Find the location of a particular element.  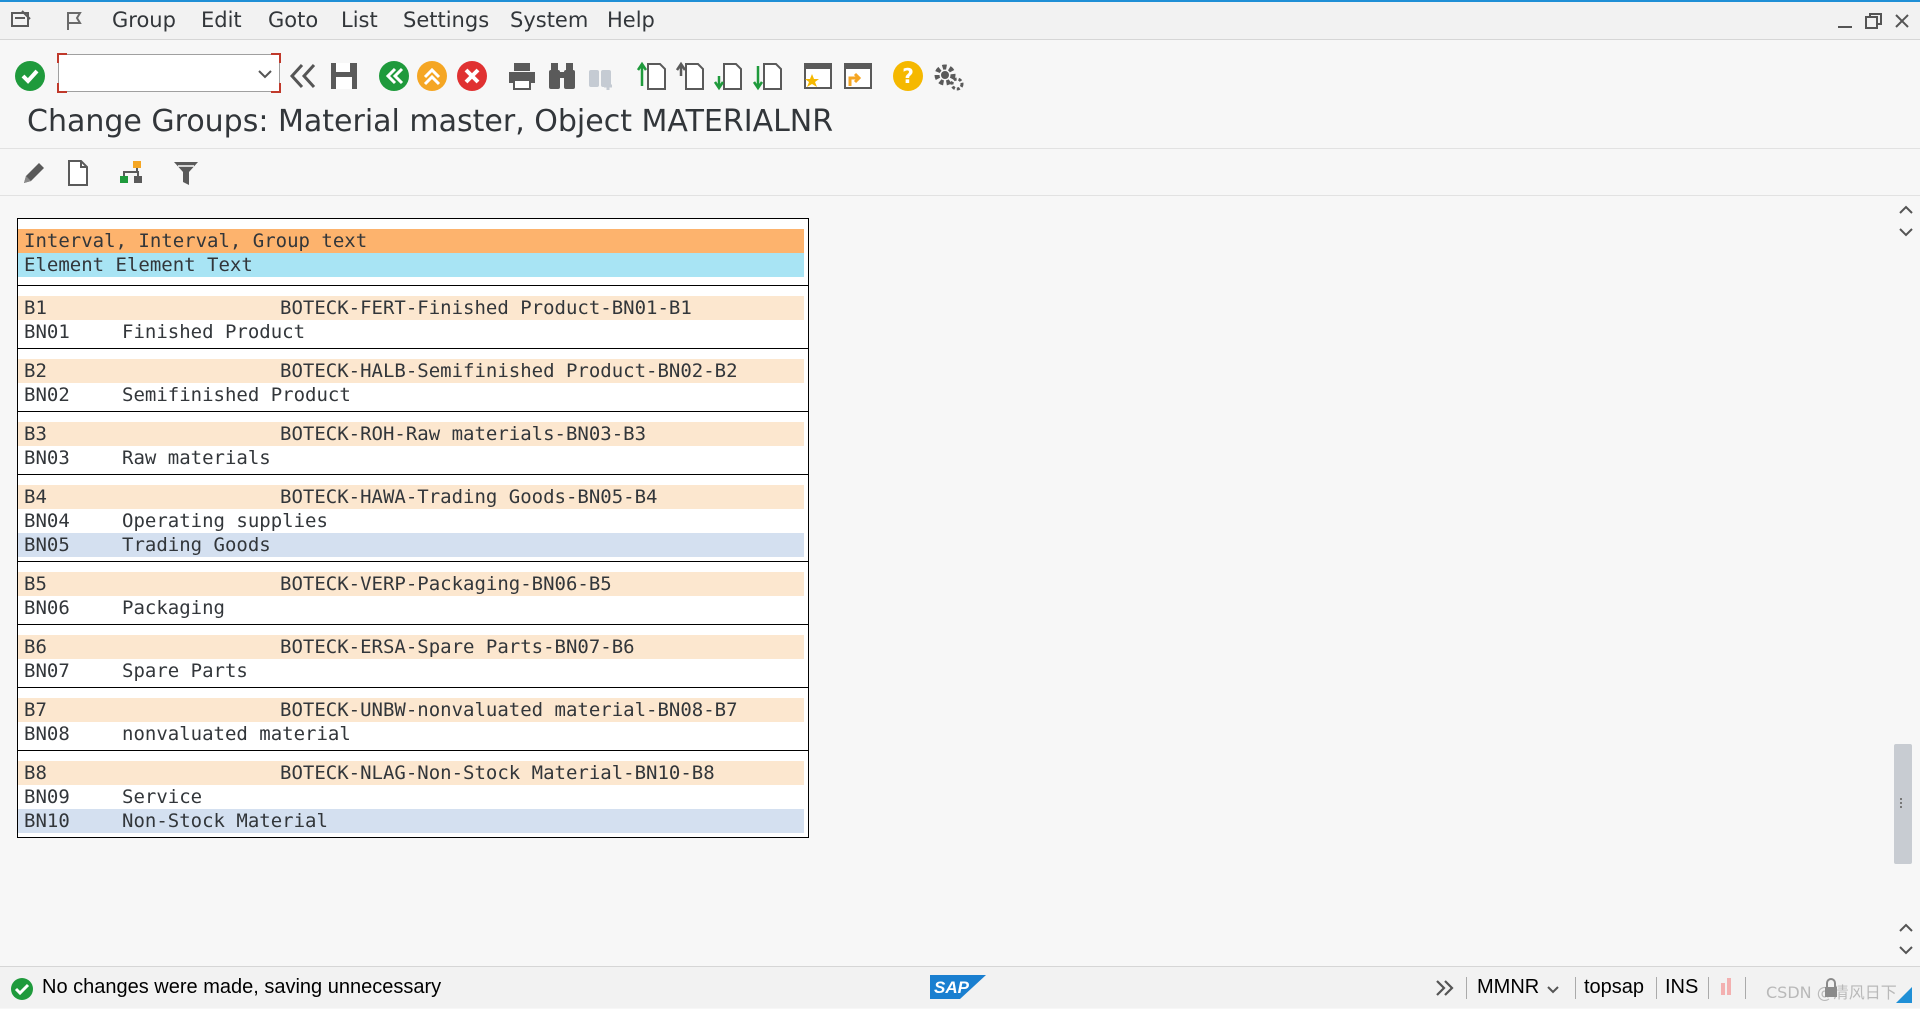

element-row: BN02 Semifinished Product is located at coordinates (411, 395).